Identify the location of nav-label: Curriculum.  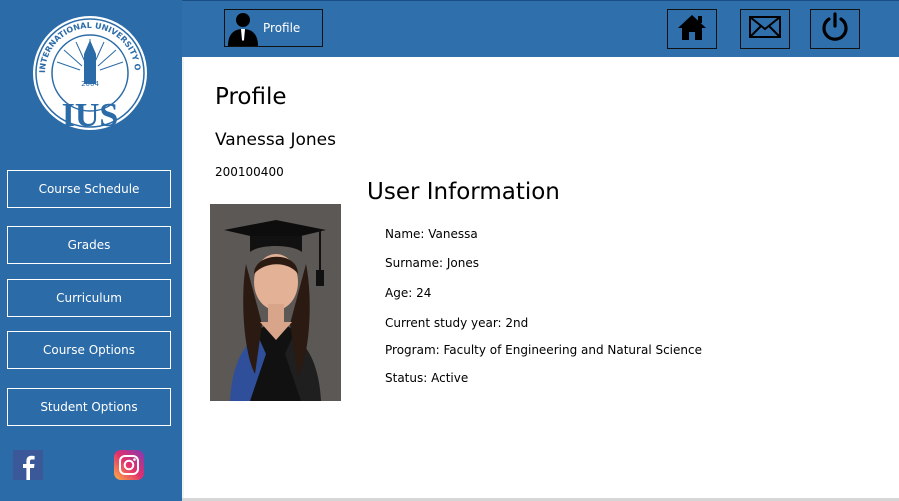
(89, 298).